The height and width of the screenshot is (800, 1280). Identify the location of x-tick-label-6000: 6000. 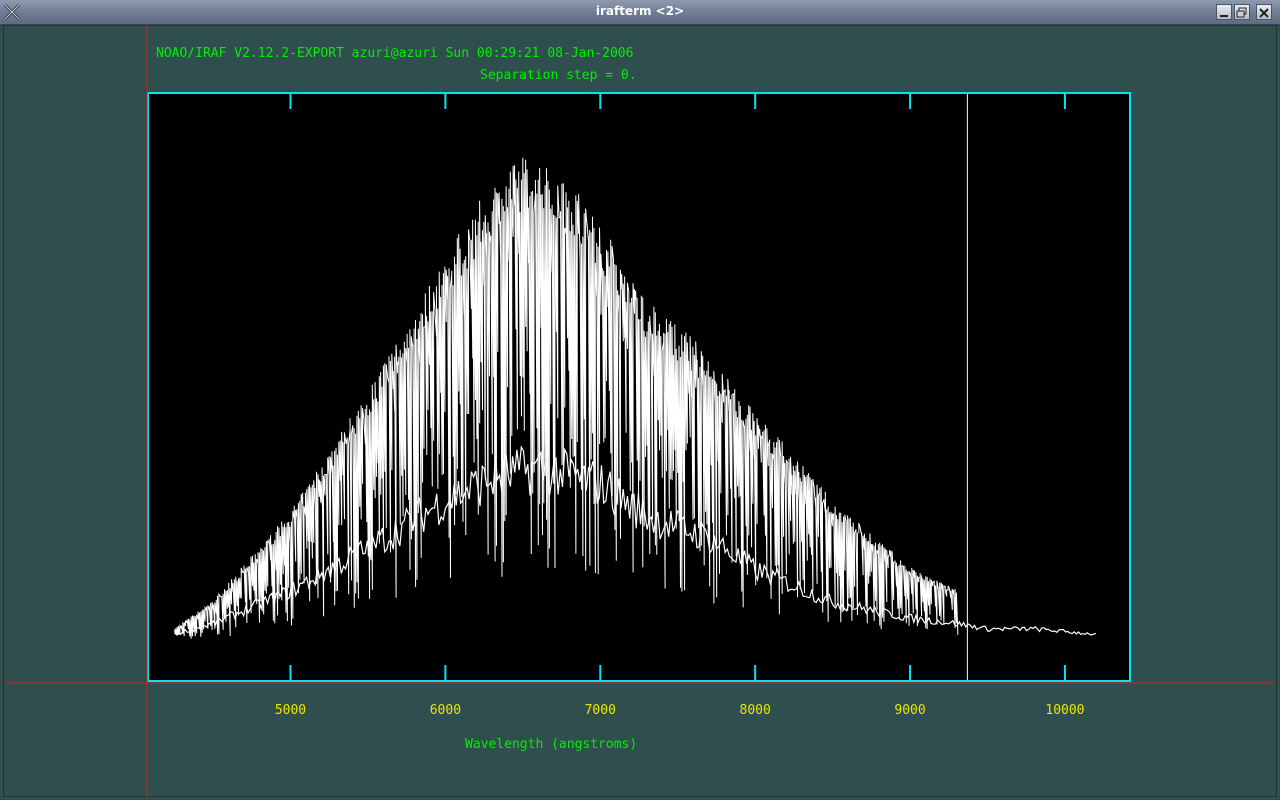
(445, 710).